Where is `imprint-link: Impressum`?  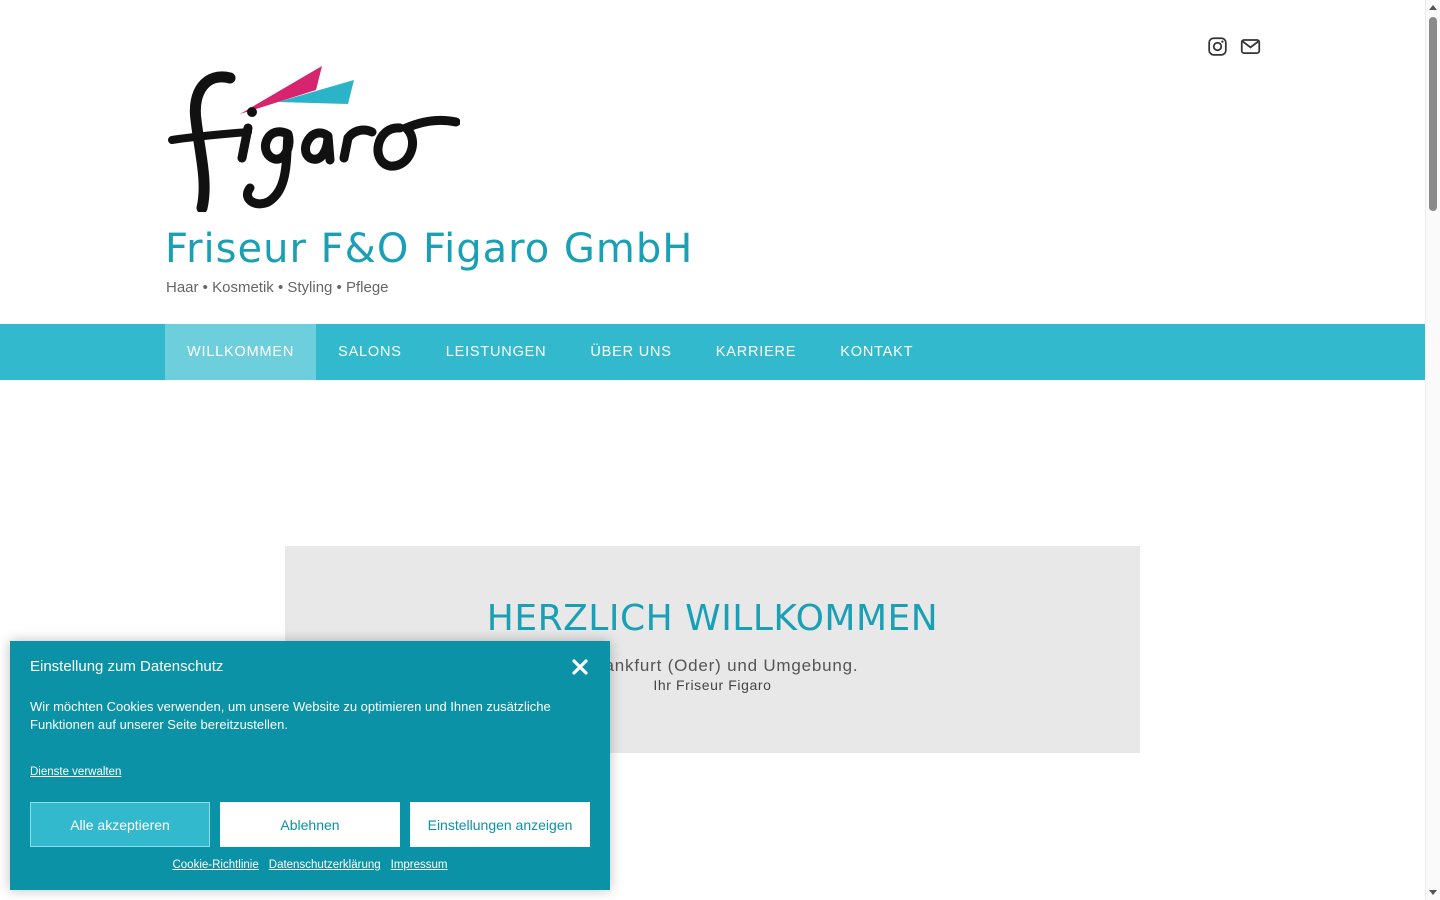 imprint-link: Impressum is located at coordinates (419, 865).